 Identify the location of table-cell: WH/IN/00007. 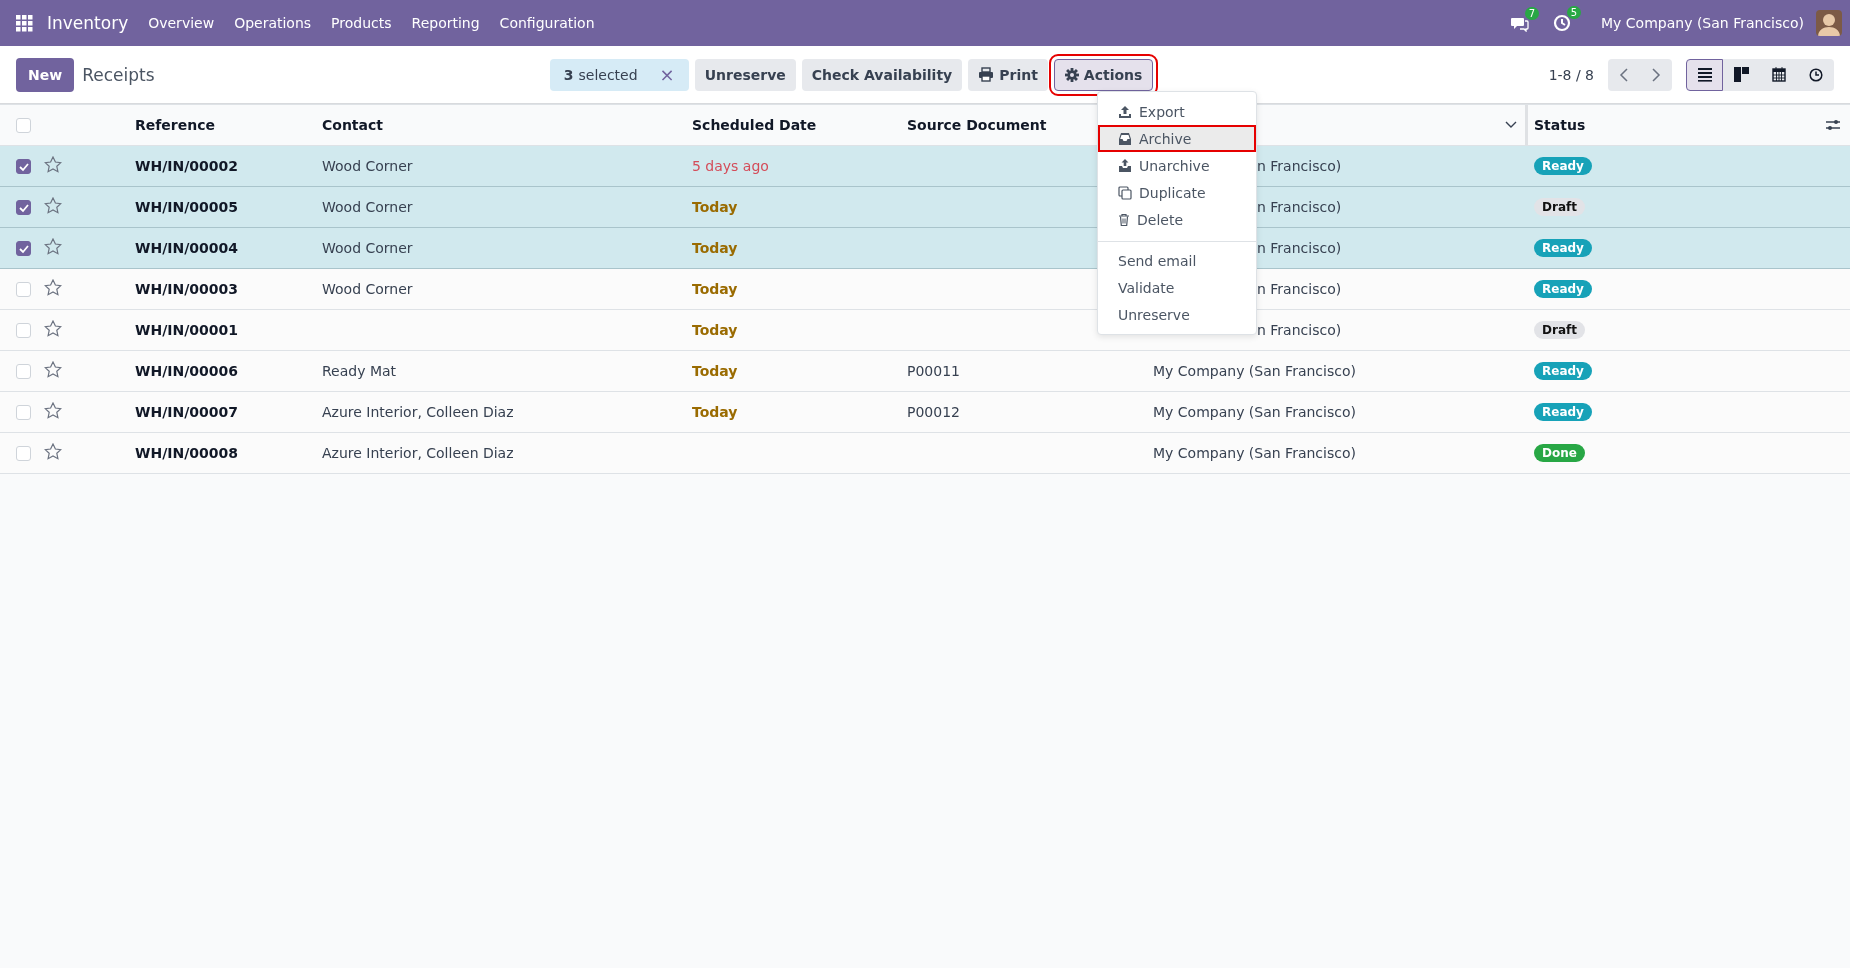
(187, 412).